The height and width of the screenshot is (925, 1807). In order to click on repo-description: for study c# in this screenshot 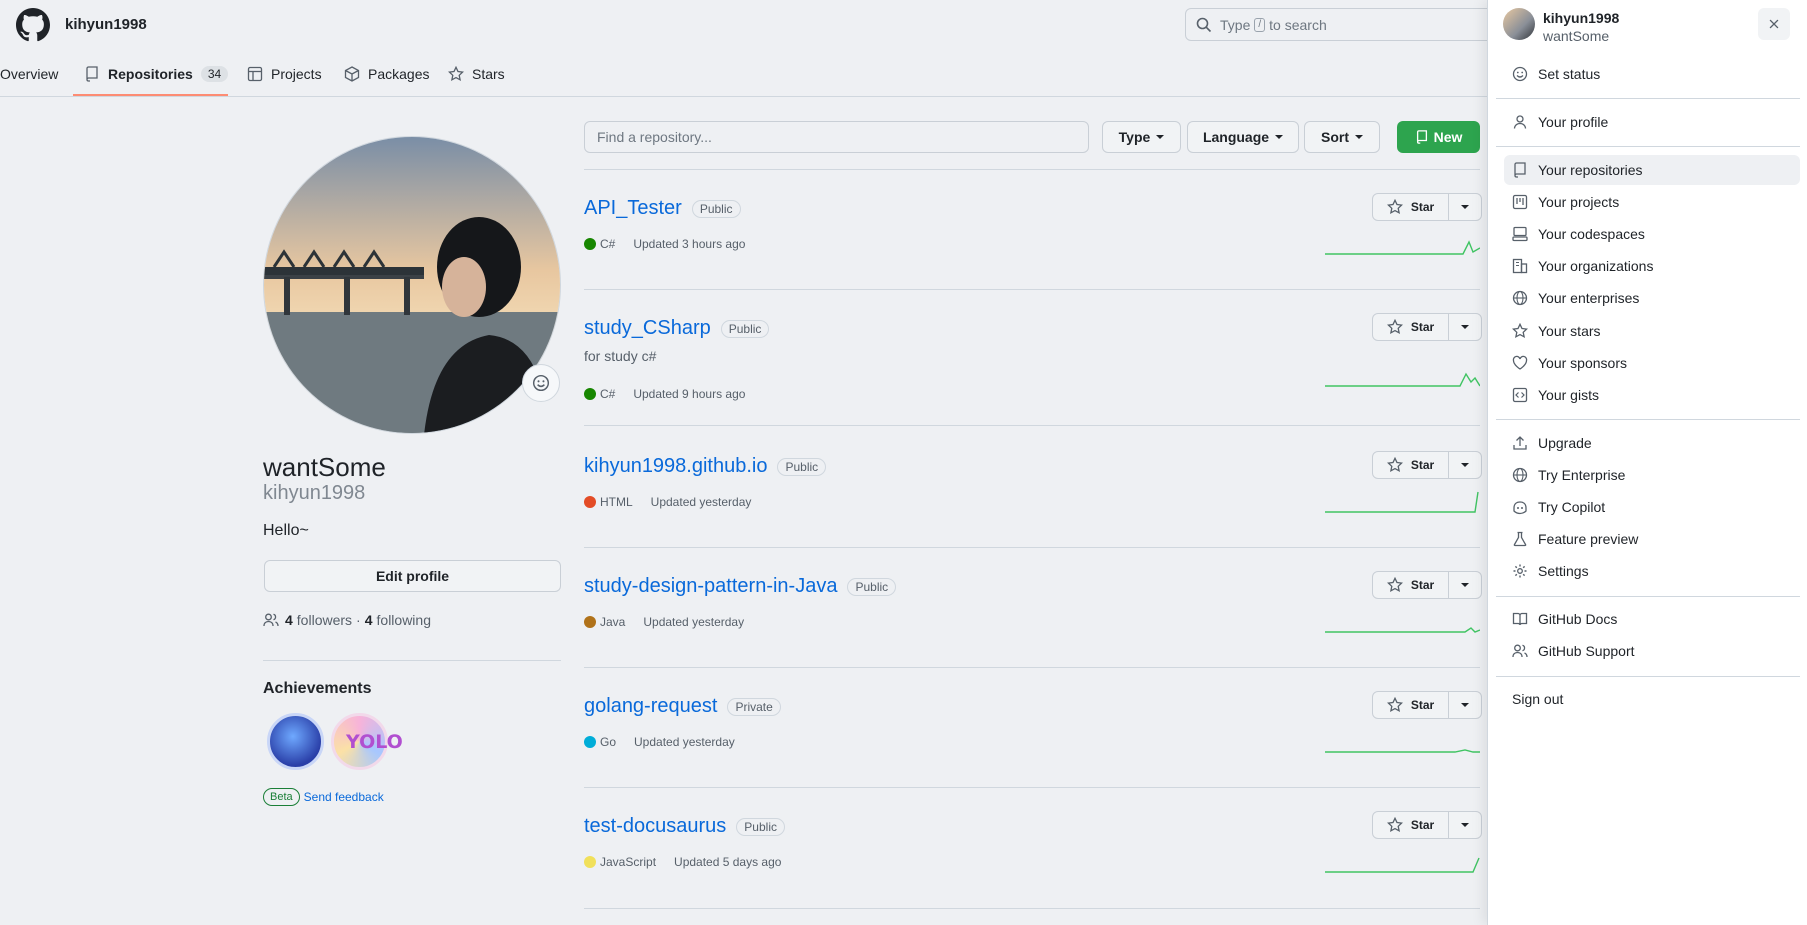, I will do `click(620, 356)`.